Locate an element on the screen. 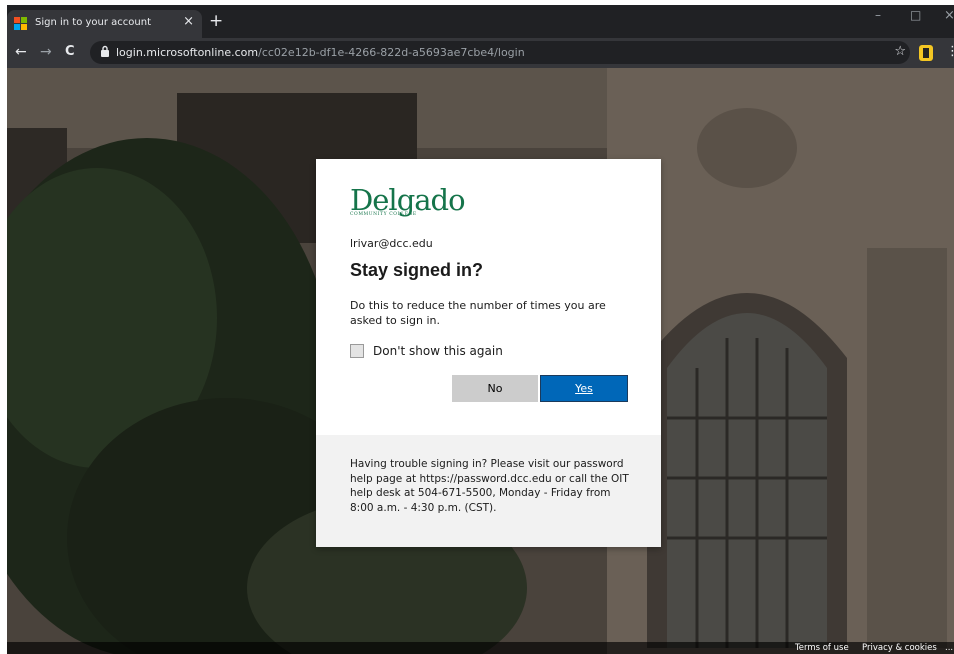 The width and height of the screenshot is (954, 654). new-tab-icon: + is located at coordinates (216, 21).